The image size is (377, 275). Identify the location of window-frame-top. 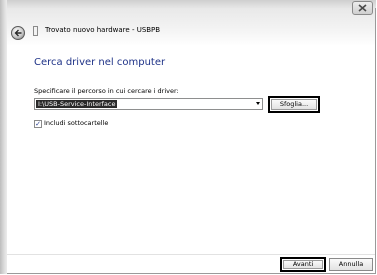
(188, 4).